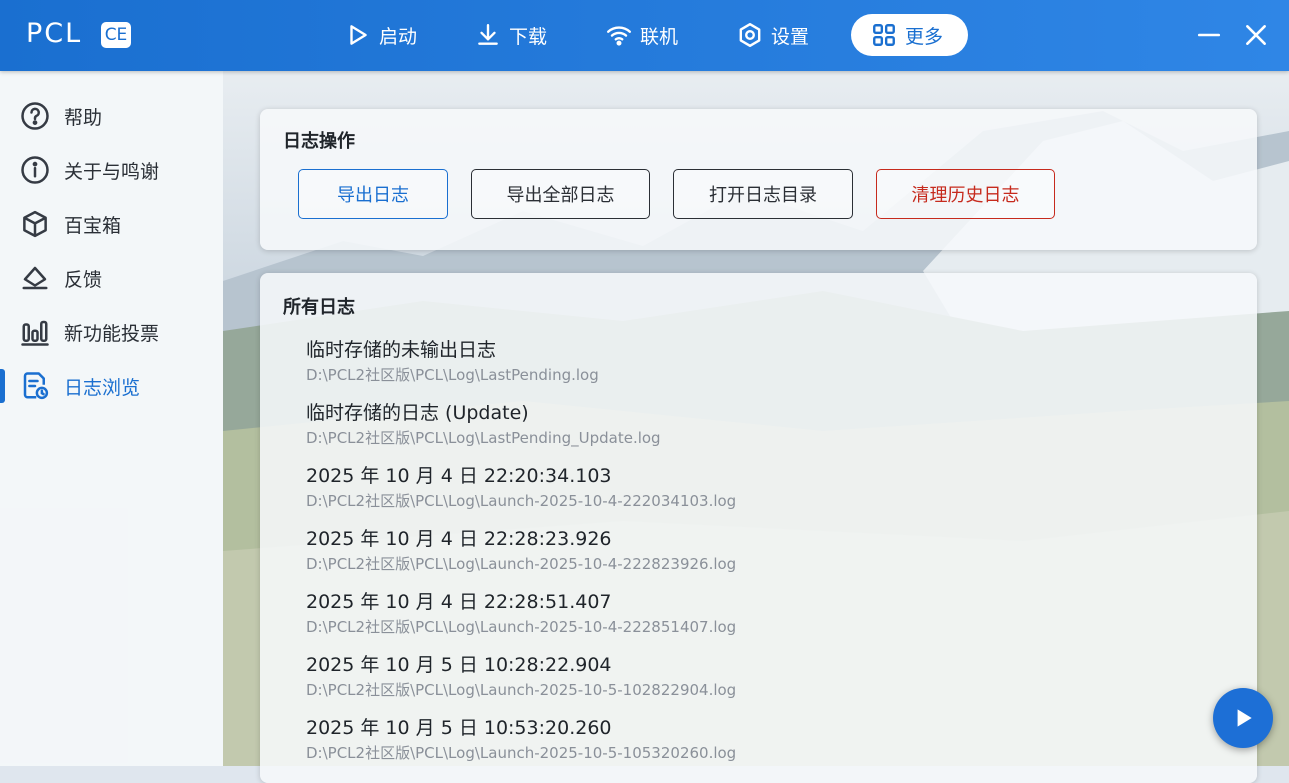 The image size is (1289, 783). What do you see at coordinates (83, 279) in the screenshot?
I see `sidebar-item-label: 反馈` at bounding box center [83, 279].